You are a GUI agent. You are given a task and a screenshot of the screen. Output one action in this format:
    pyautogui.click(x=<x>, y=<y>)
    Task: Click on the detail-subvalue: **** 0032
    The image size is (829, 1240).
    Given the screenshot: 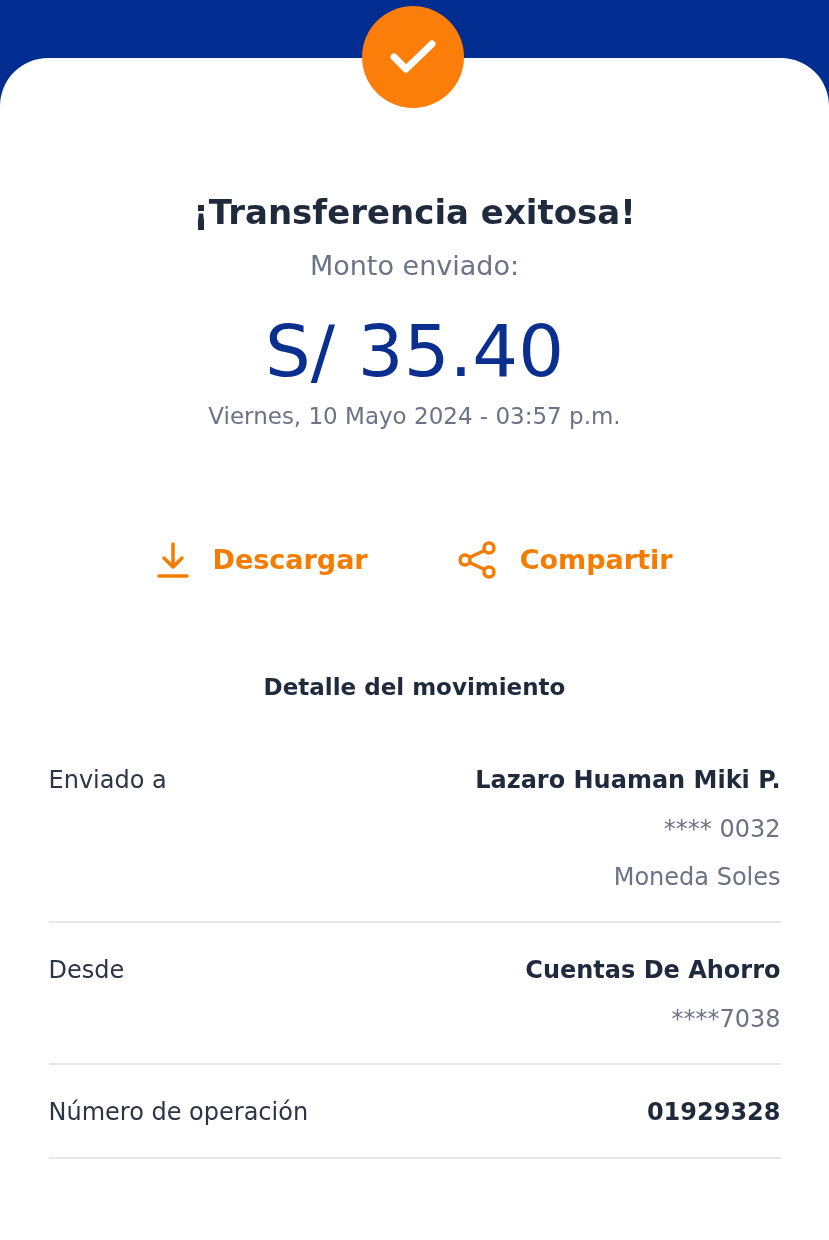 What is the action you would take?
    pyautogui.click(x=722, y=829)
    